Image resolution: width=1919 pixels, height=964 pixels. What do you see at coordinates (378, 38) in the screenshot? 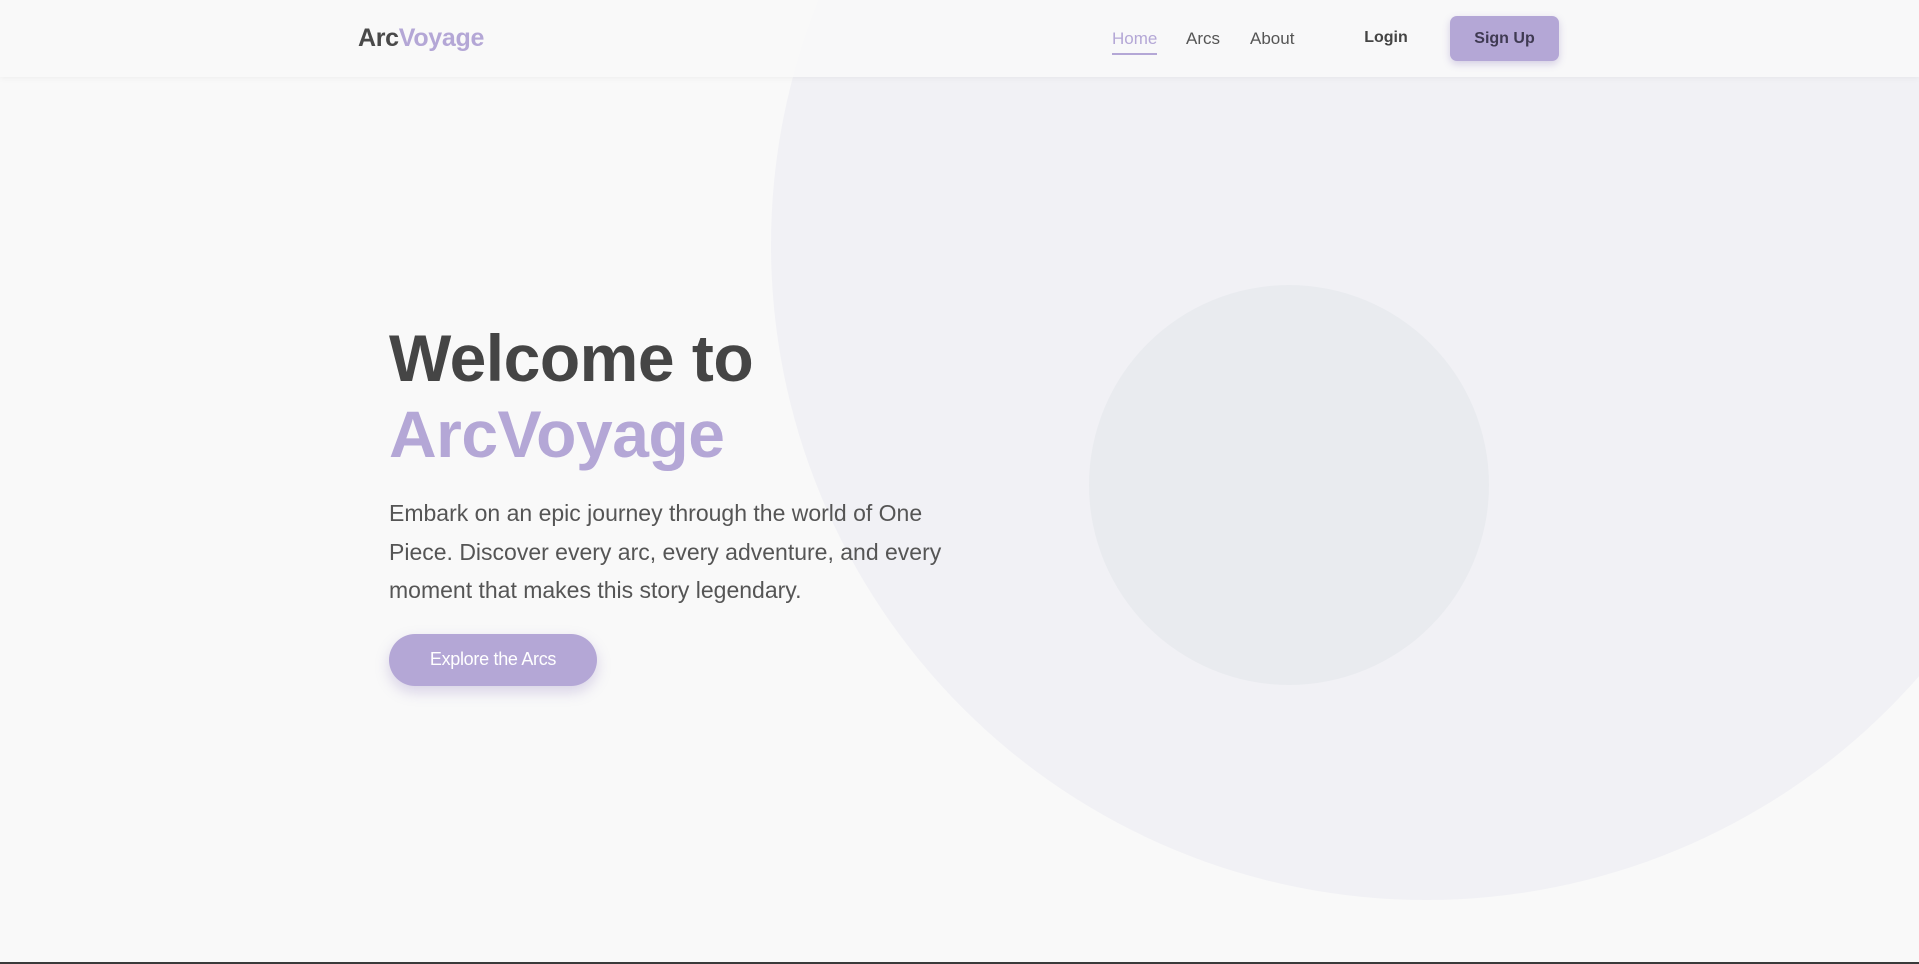
I see `brand-logo-part1: Arc` at bounding box center [378, 38].